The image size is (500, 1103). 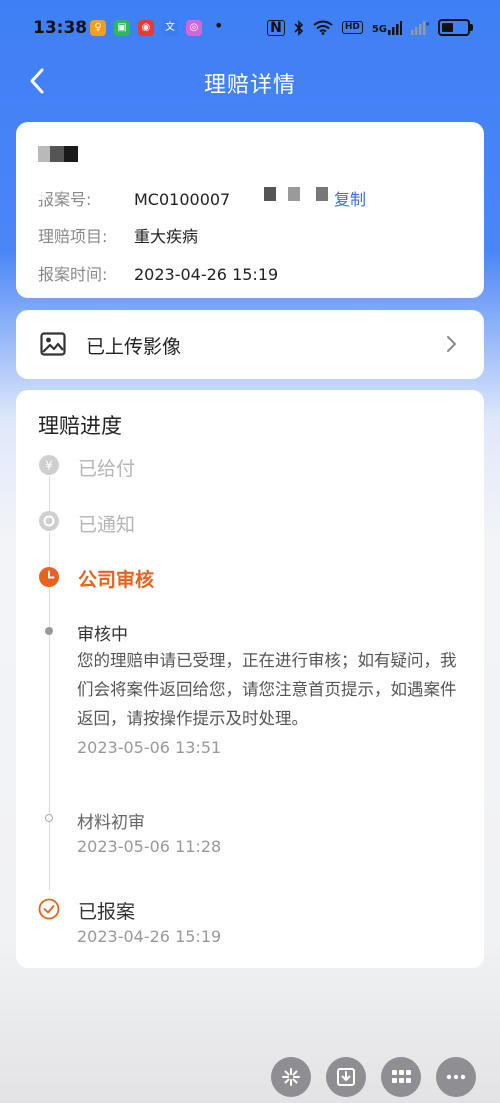 What do you see at coordinates (149, 747) in the screenshot?
I see `sub-step-reviewing-time: 2023-05-06 13:51` at bounding box center [149, 747].